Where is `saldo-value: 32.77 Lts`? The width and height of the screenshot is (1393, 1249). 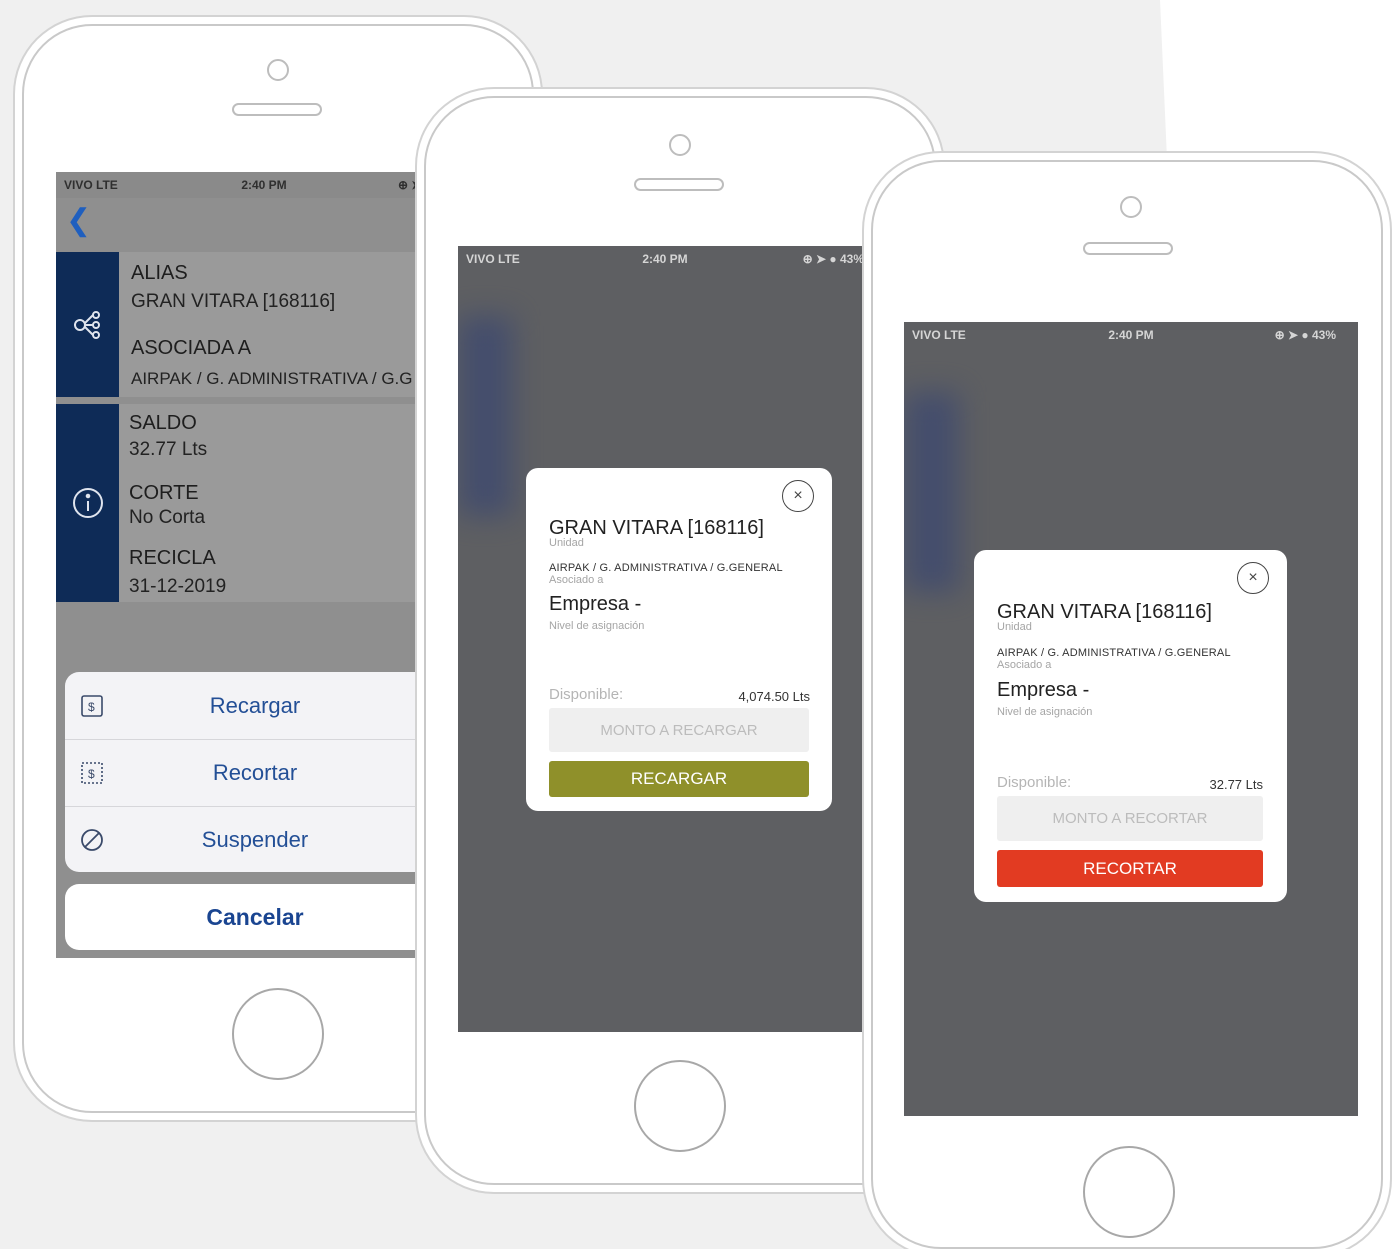
saldo-value: 32.77 Lts is located at coordinates (168, 449).